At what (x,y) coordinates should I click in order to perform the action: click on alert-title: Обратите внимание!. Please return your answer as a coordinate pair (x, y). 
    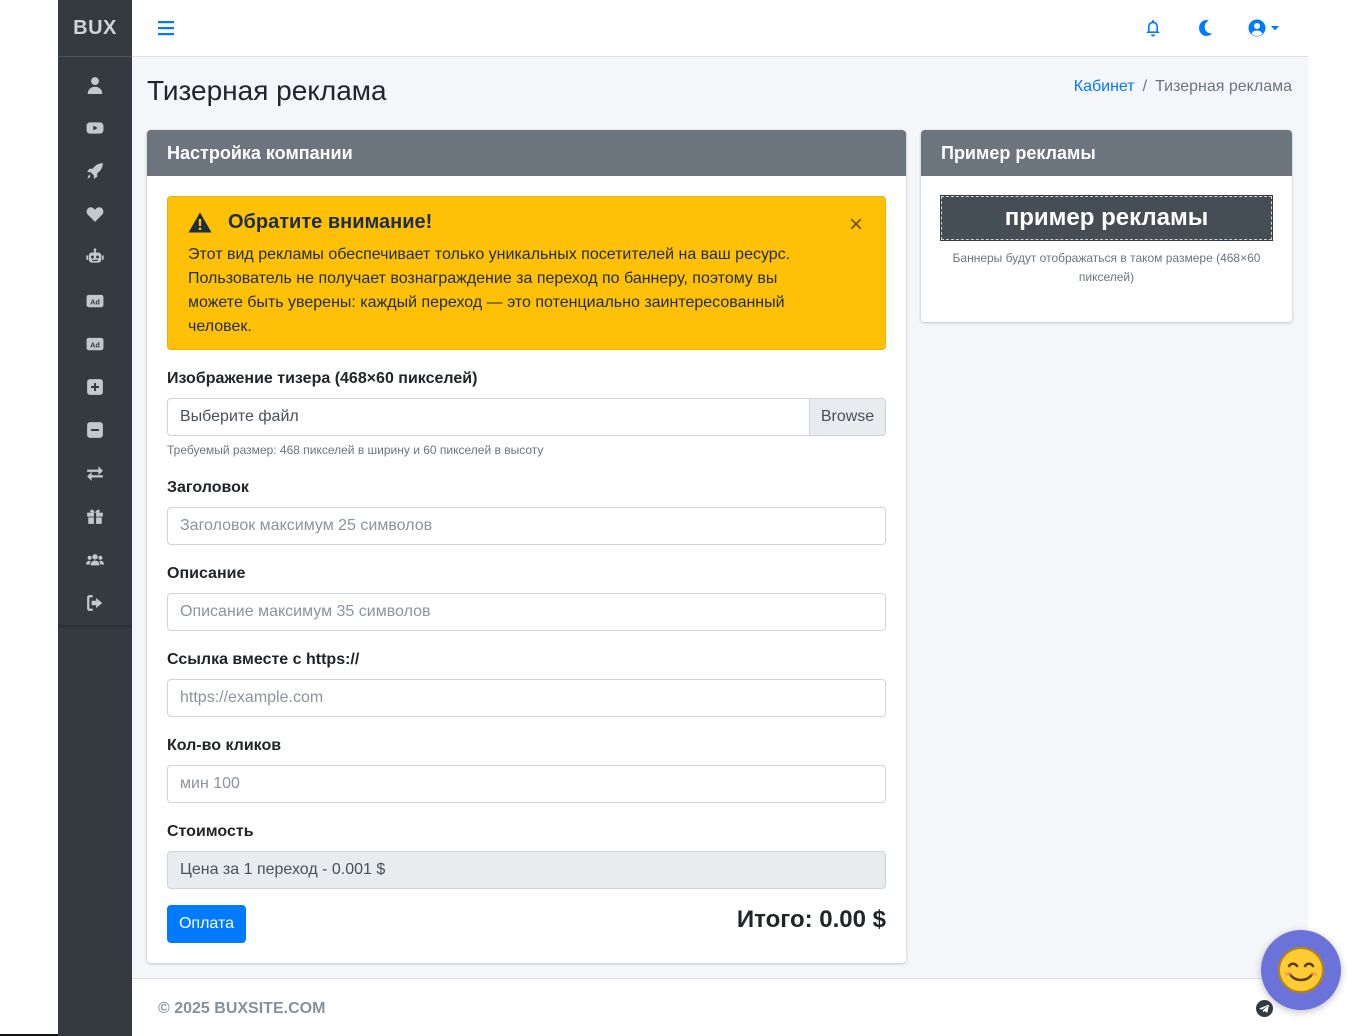
    Looking at the image, I should click on (310, 222).